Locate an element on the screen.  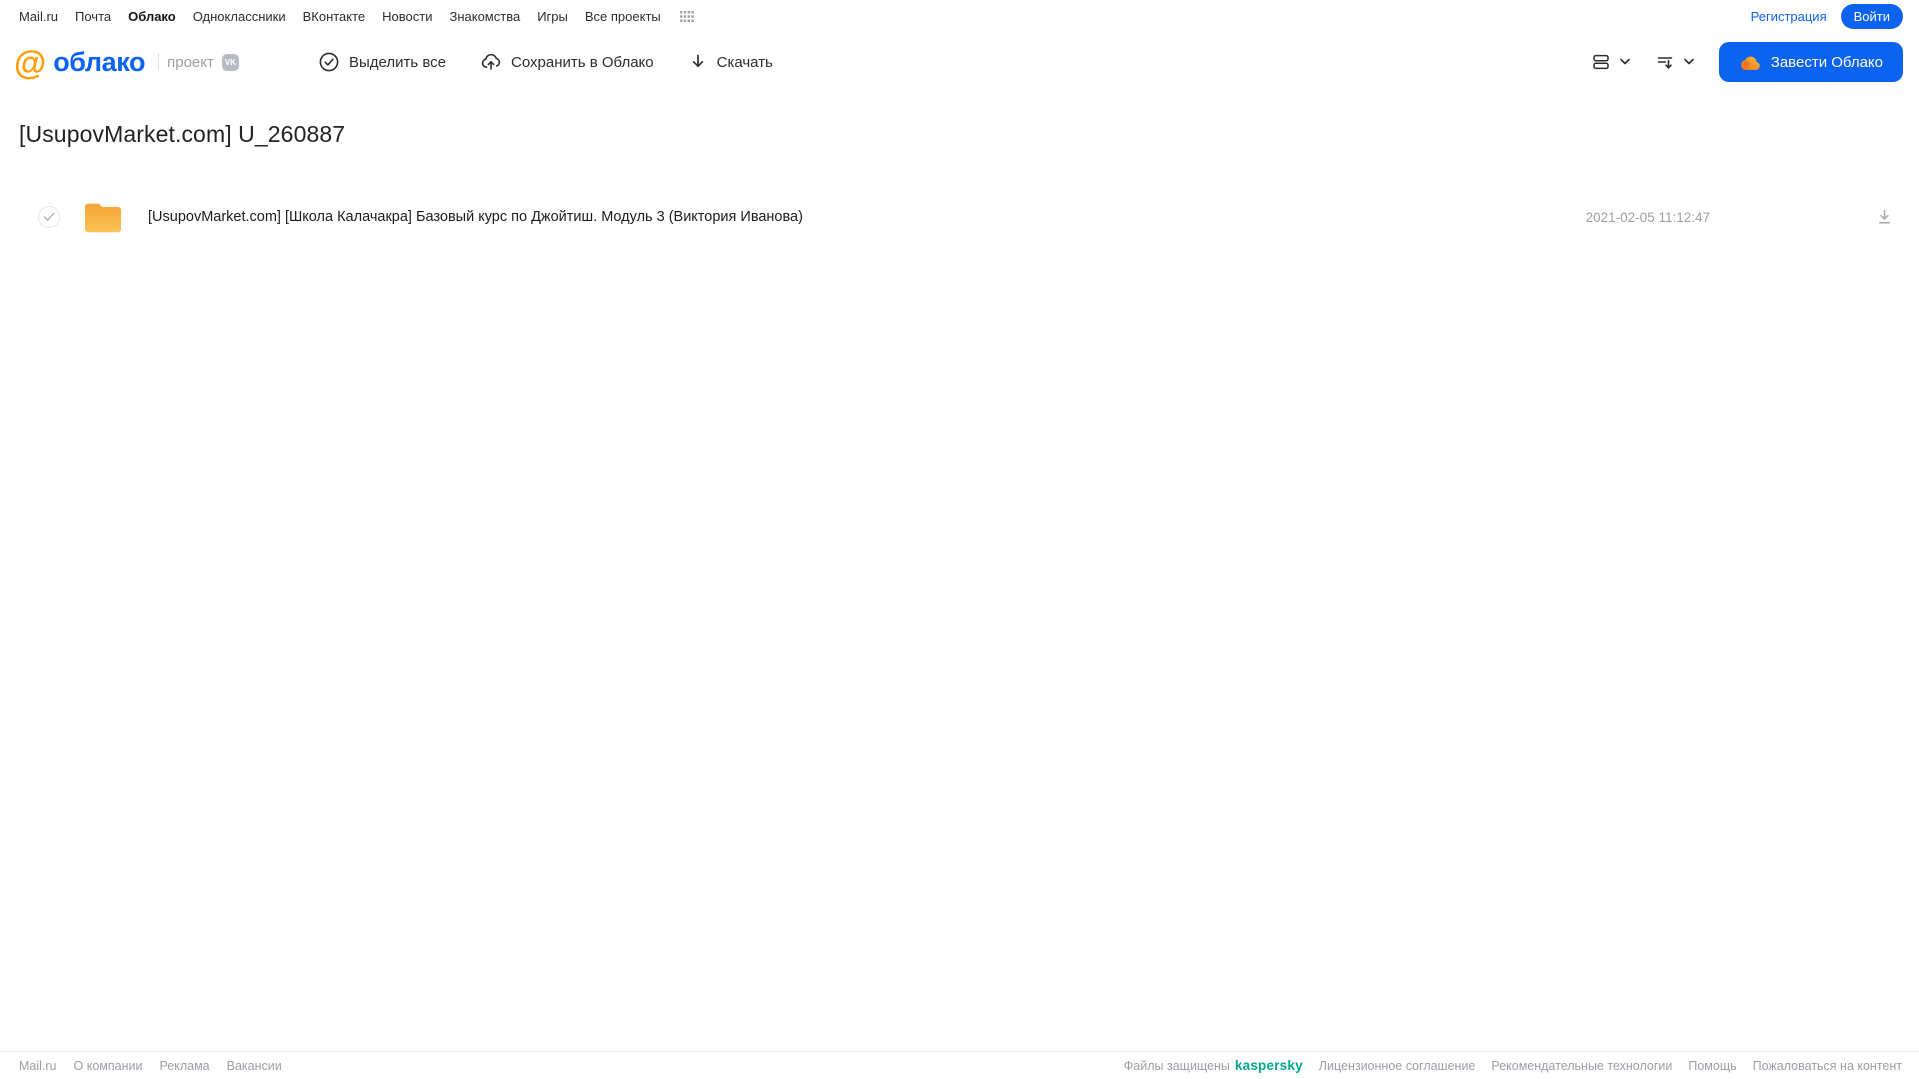
save-to-cloud-button: Сохранить в Облако is located at coordinates (567, 62).